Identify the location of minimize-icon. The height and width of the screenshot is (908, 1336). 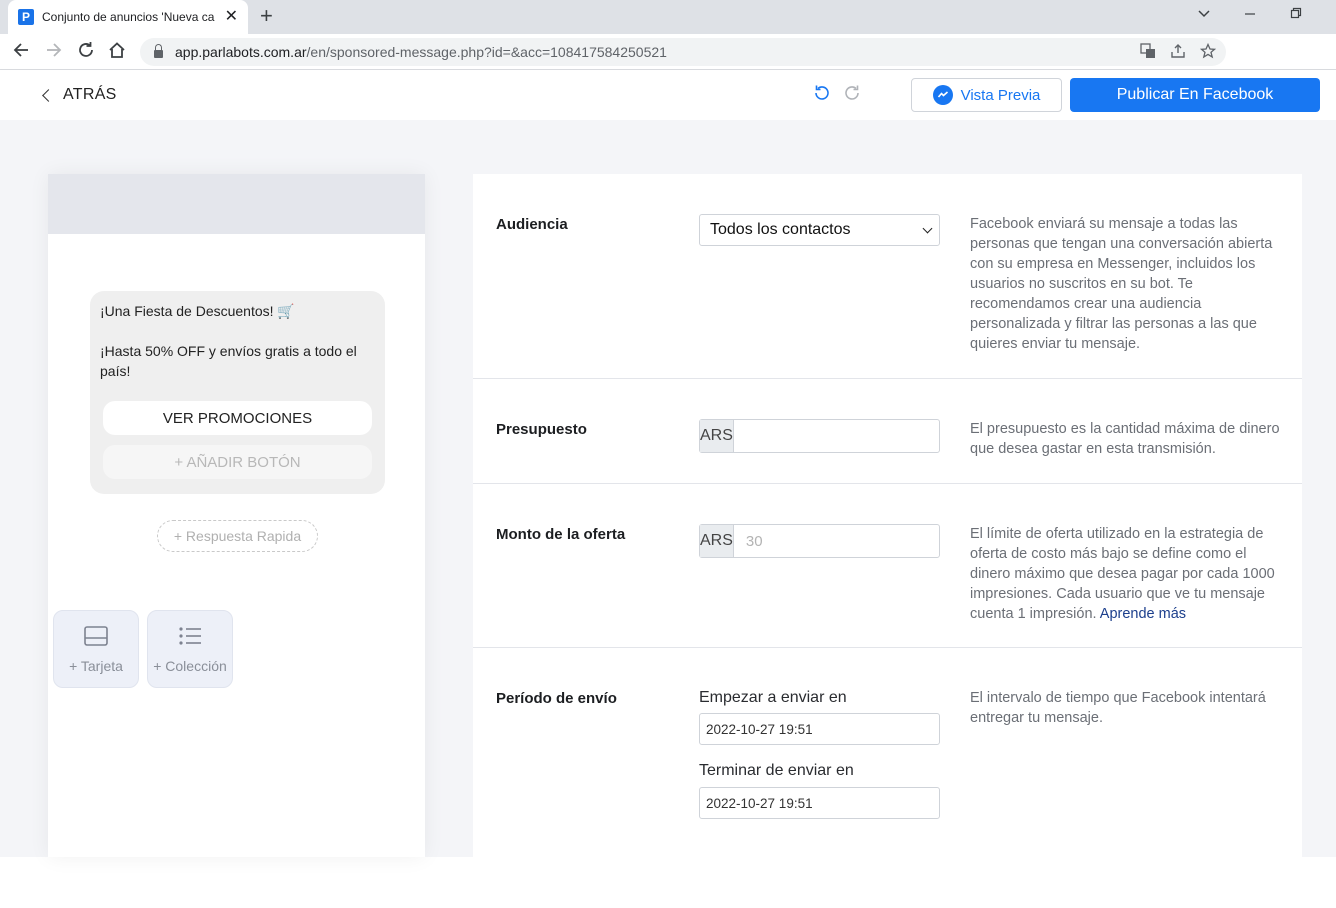
(1250, 14).